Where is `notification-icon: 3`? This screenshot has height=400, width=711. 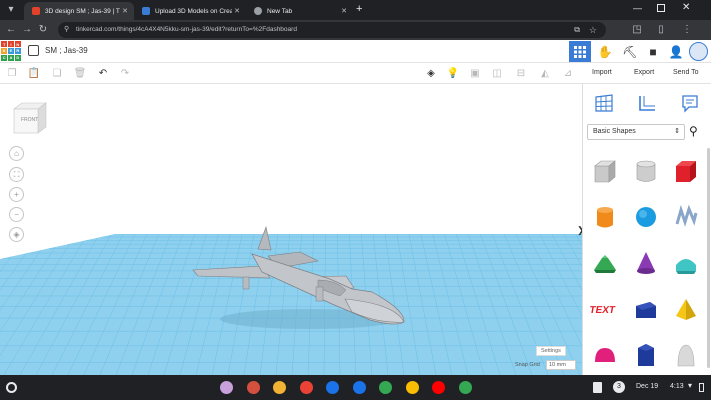 notification-icon: 3 is located at coordinates (619, 387).